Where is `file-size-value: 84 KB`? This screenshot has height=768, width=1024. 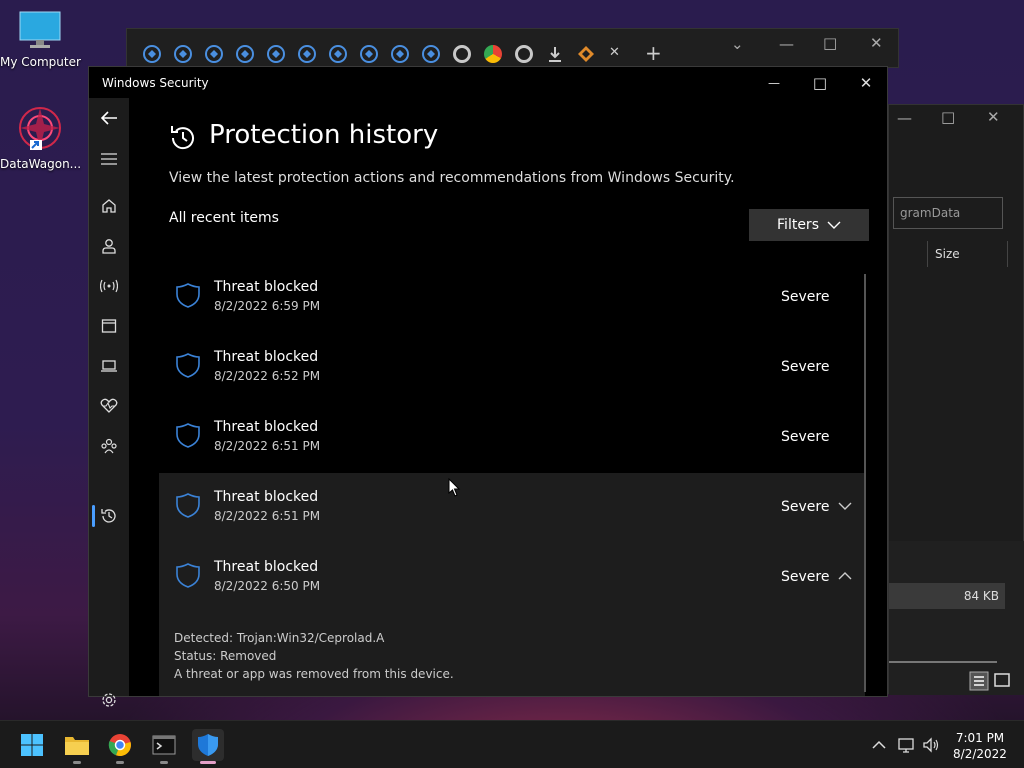
file-size-value: 84 KB is located at coordinates (981, 596).